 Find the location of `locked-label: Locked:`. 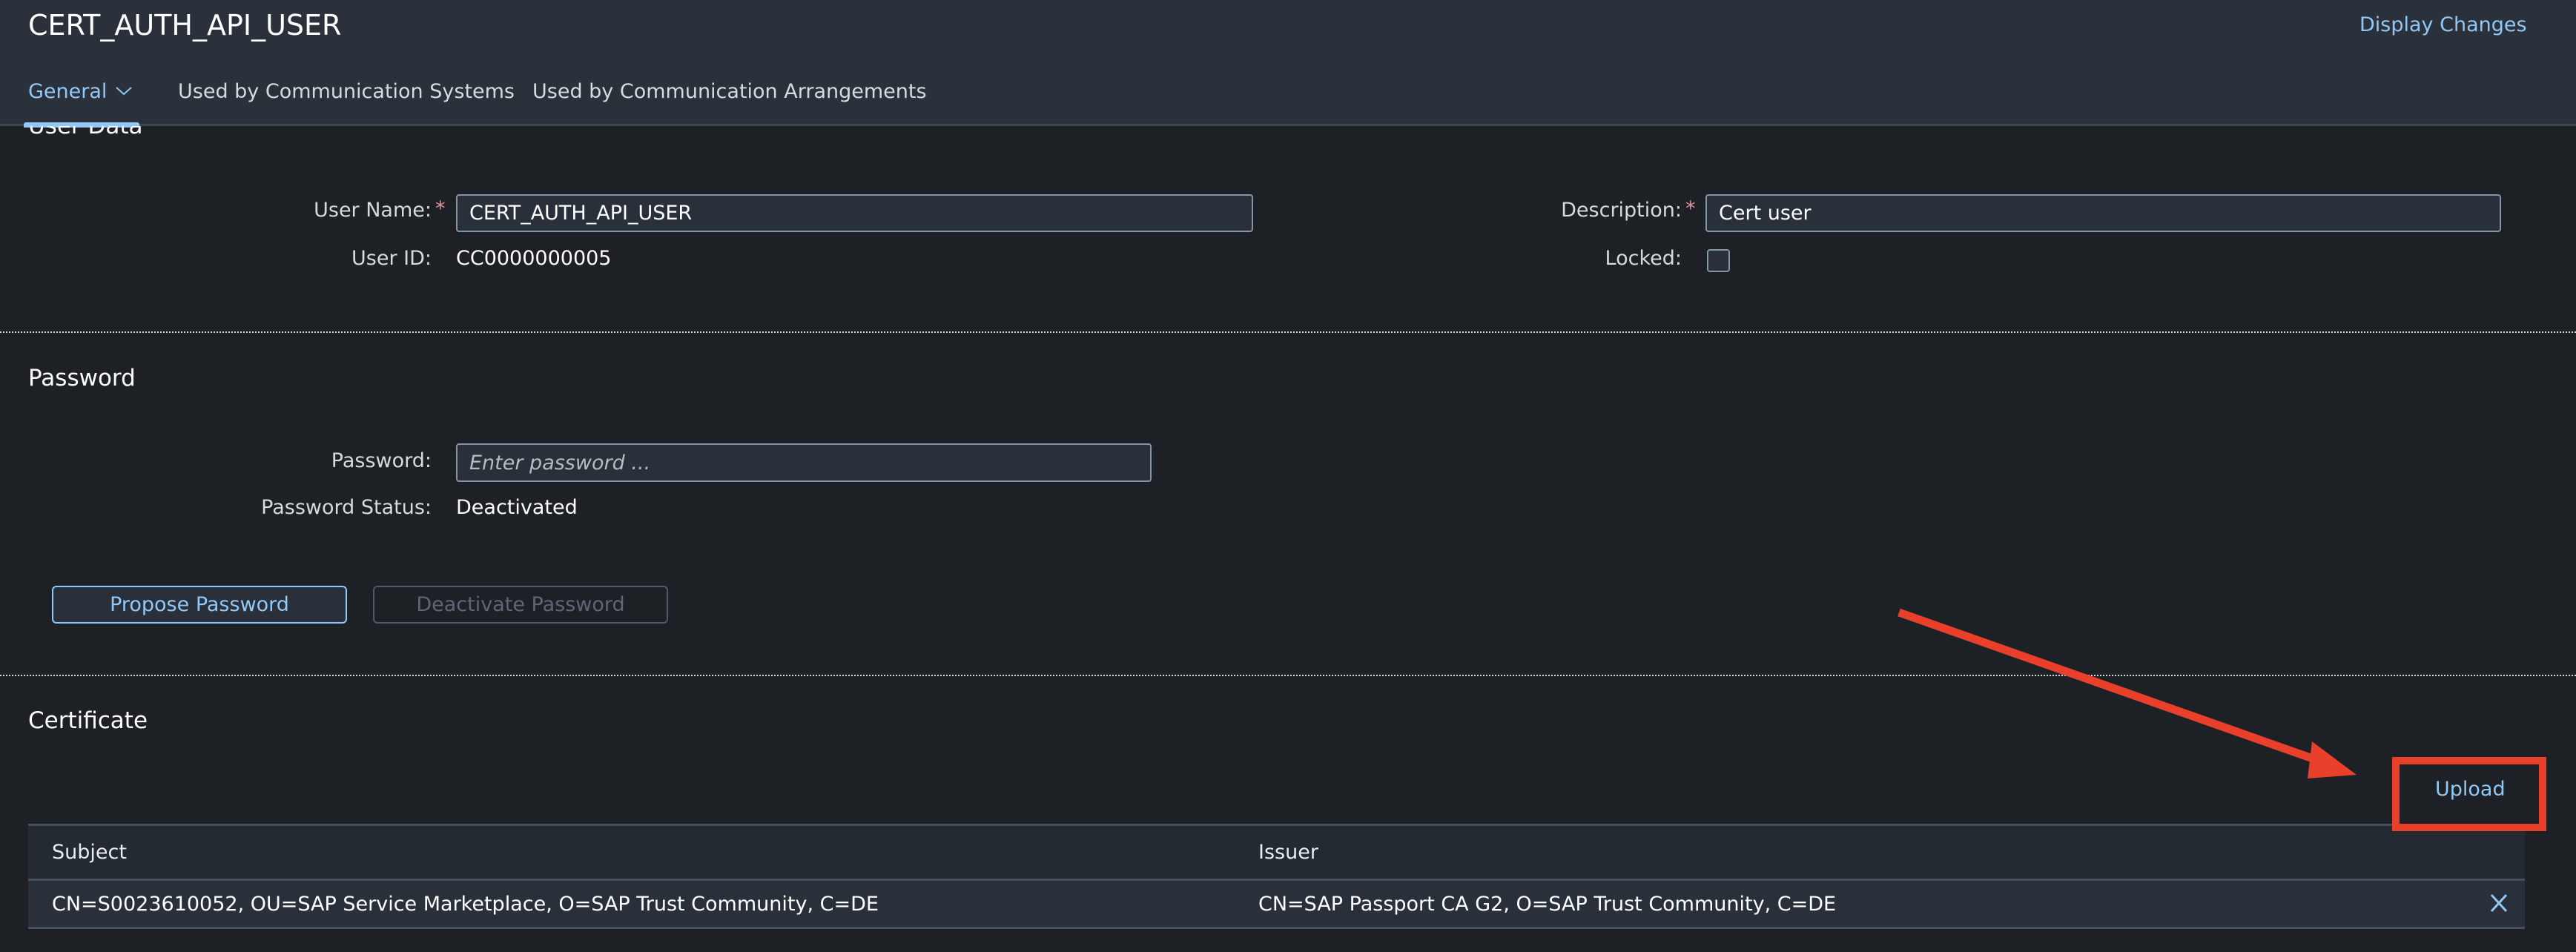

locked-label: Locked: is located at coordinates (1644, 258).